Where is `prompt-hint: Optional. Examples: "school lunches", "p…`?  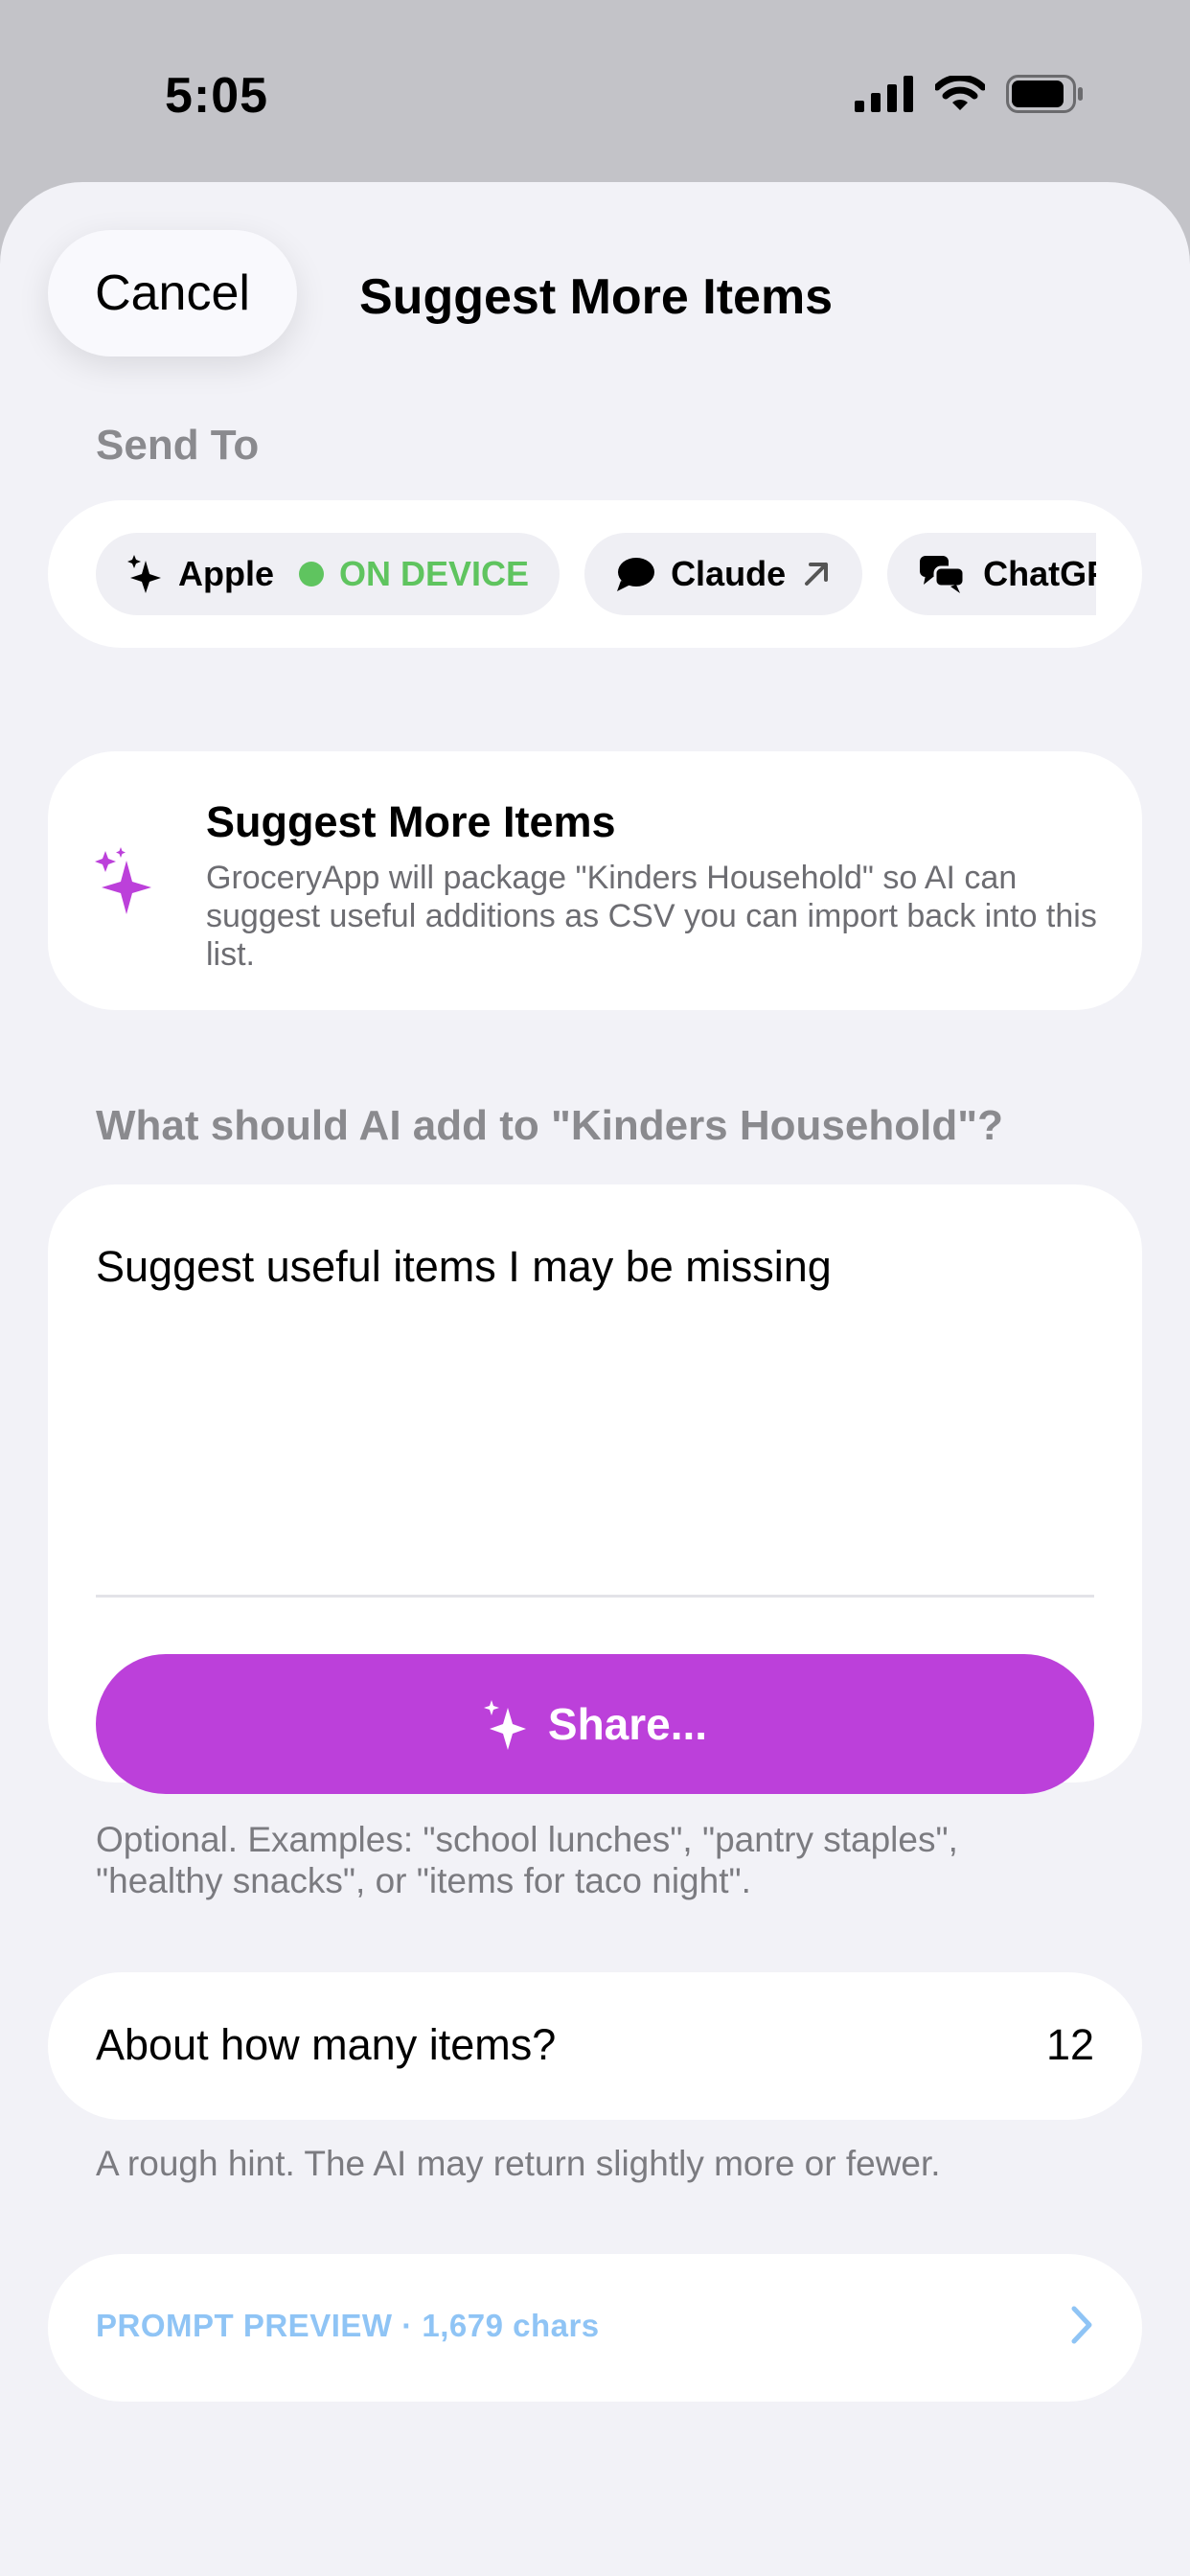 prompt-hint: Optional. Examples: "school lunches", "p… is located at coordinates (527, 1860).